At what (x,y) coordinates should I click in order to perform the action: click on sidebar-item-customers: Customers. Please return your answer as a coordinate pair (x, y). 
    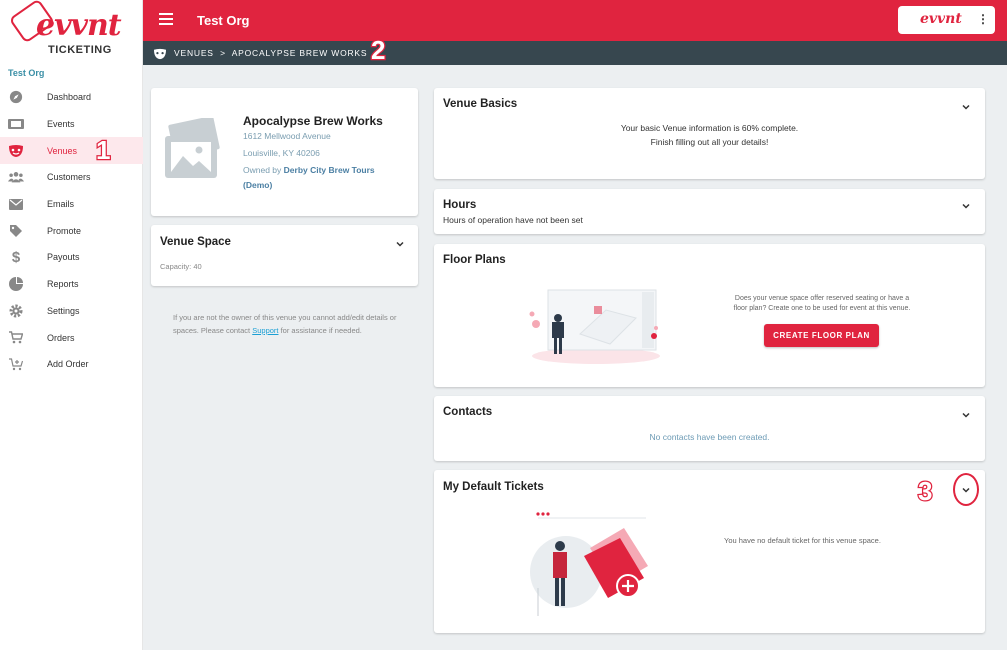
    Looking at the image, I should click on (71, 177).